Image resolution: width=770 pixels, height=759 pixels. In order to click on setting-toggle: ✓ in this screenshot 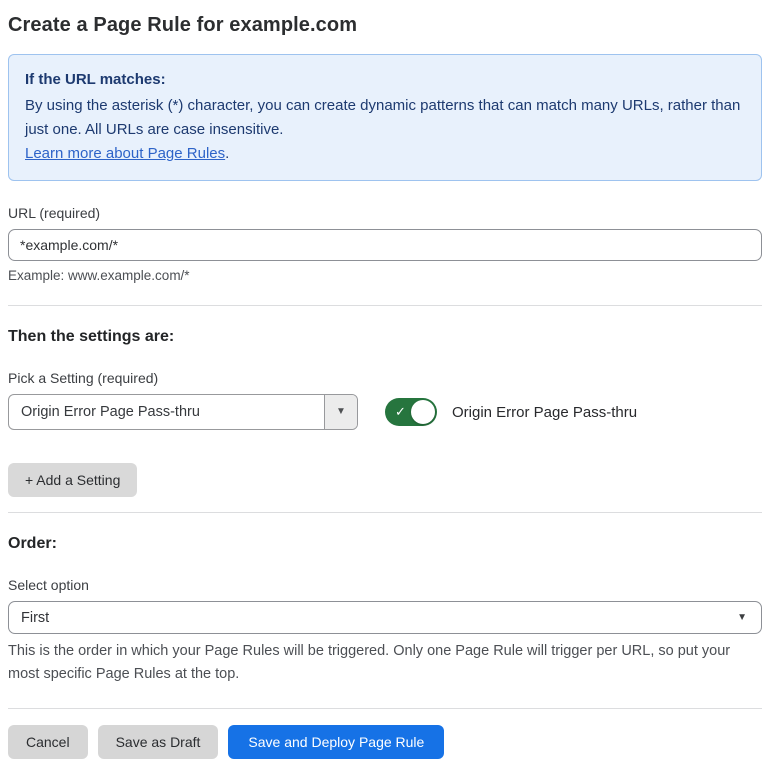, I will do `click(411, 412)`.